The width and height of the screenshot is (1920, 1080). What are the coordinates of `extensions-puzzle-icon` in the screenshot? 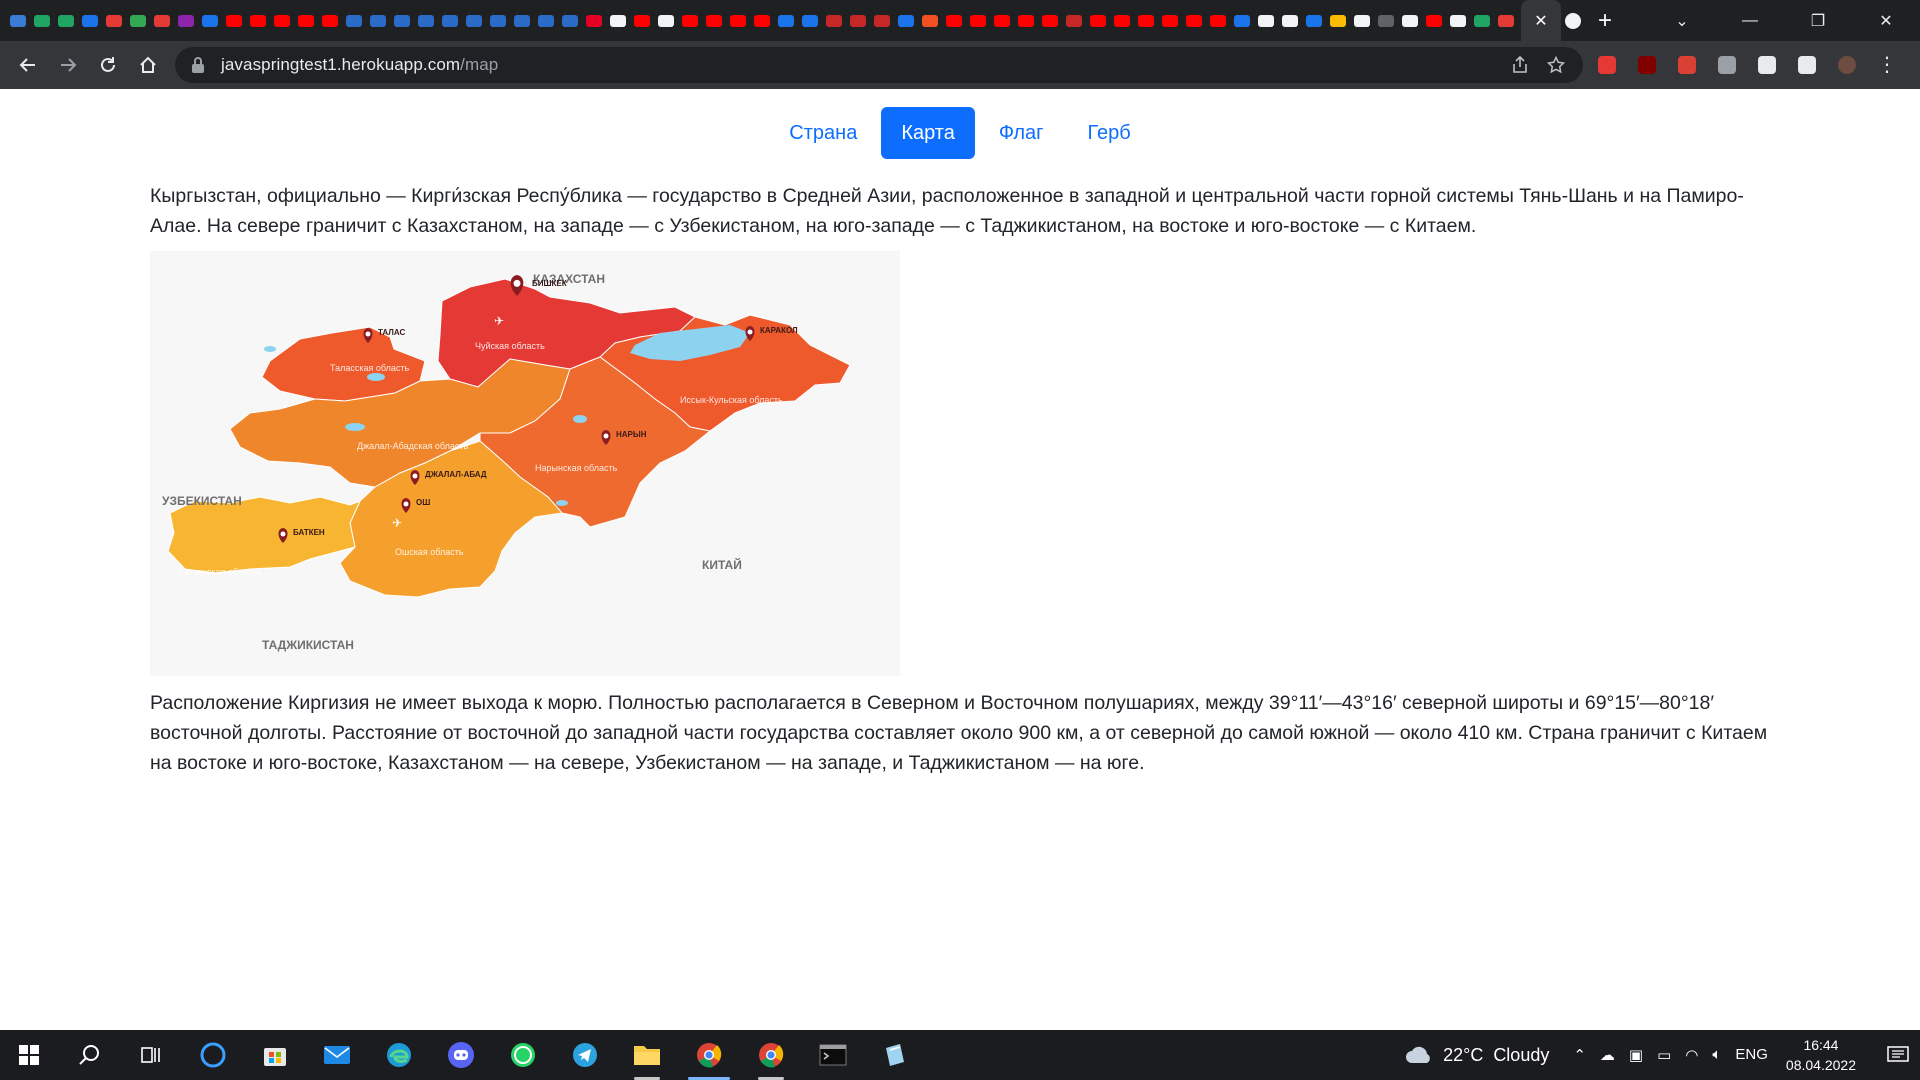 It's located at (1767, 65).